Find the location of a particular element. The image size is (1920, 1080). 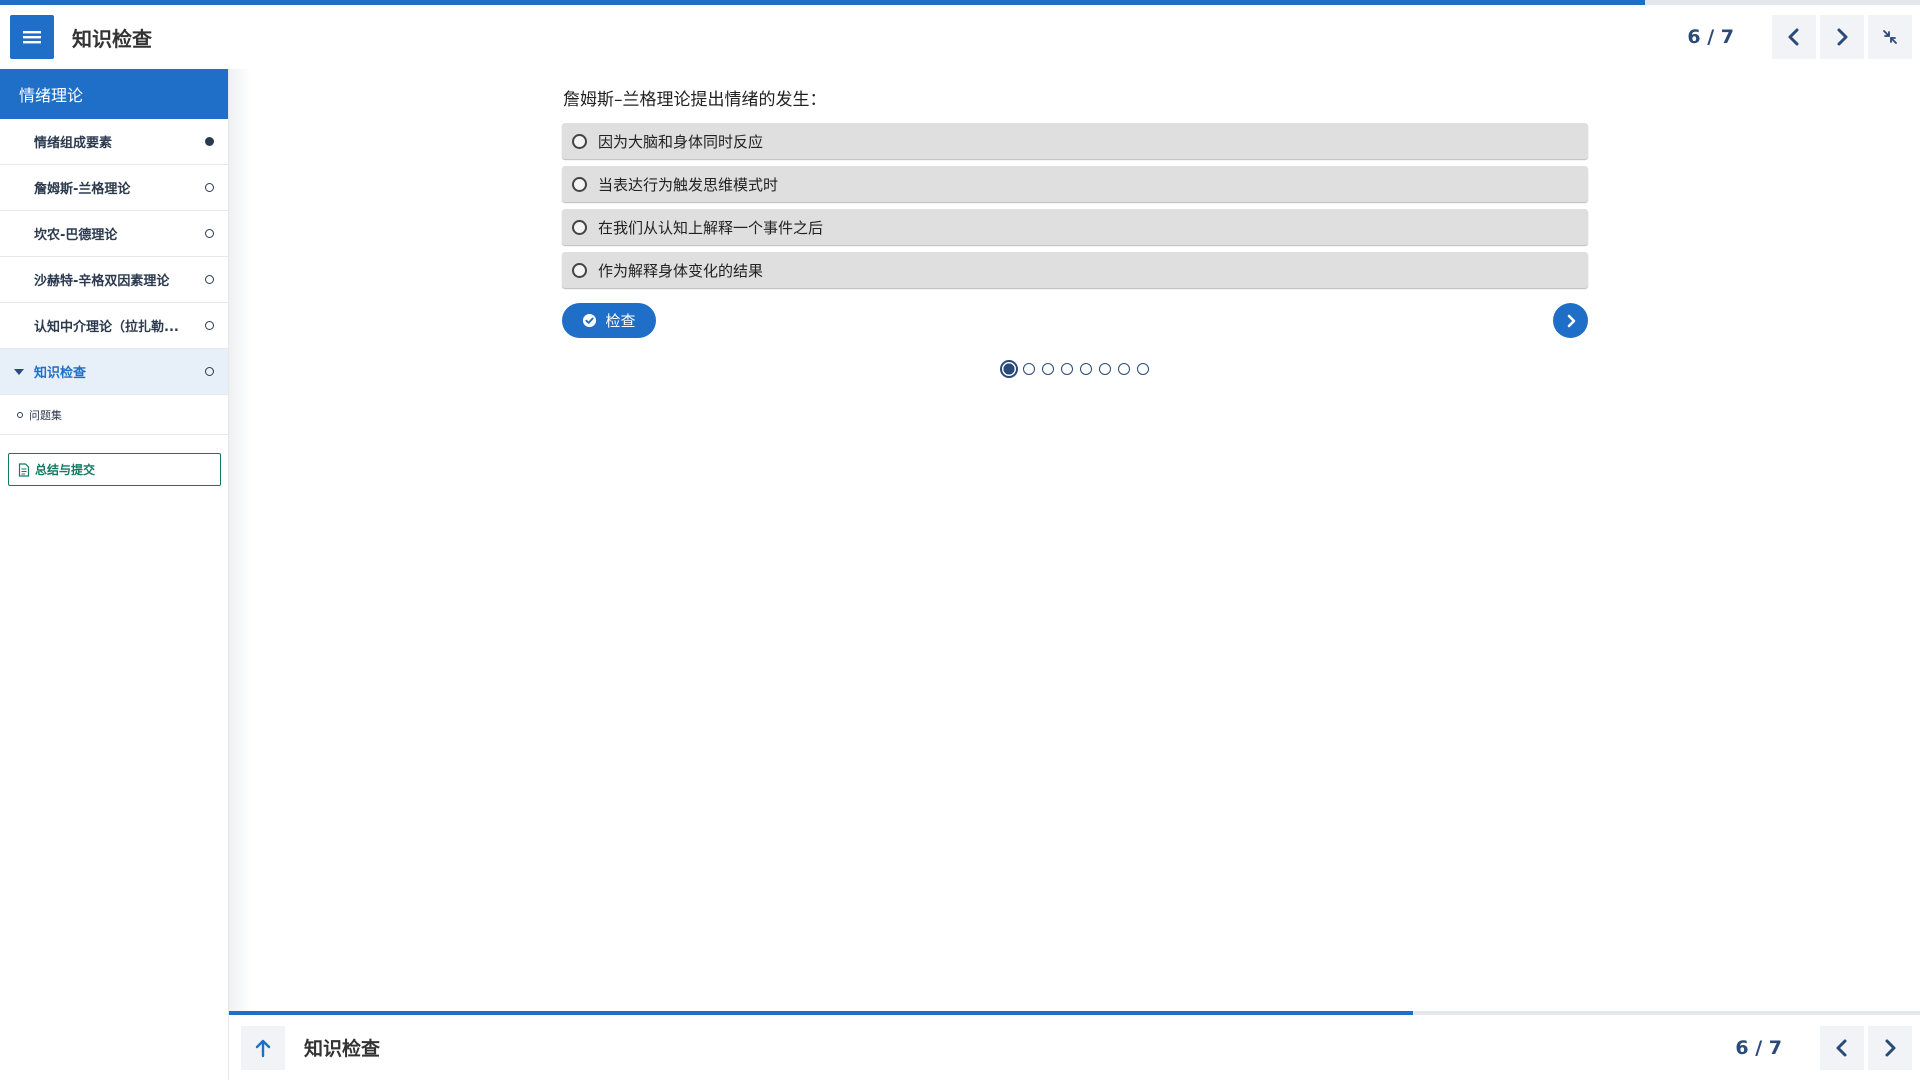

sidebar-subitem-label: 问题集 is located at coordinates (45, 415).